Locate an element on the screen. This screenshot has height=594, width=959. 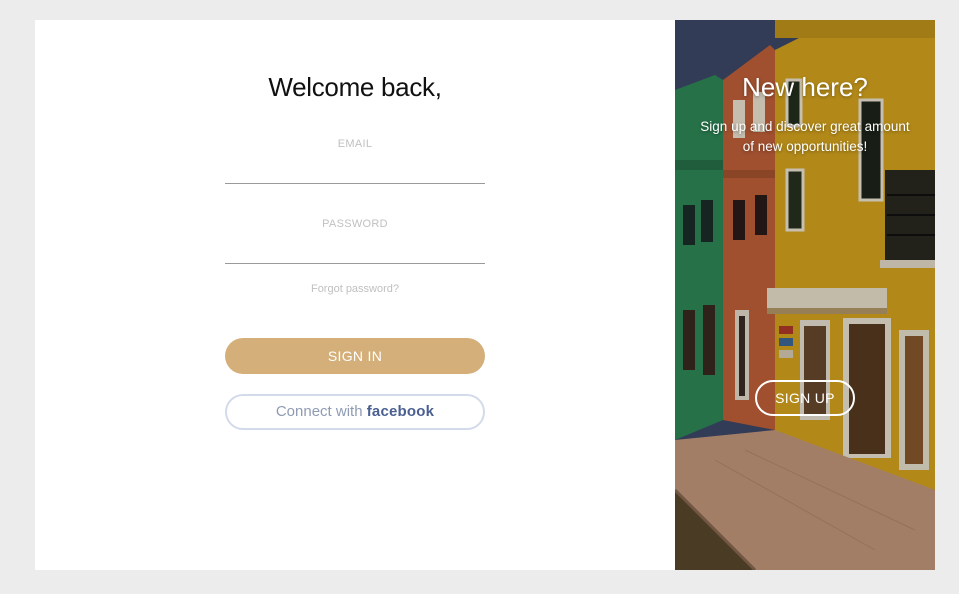
signin-button: SIGN IN is located at coordinates (355, 356).